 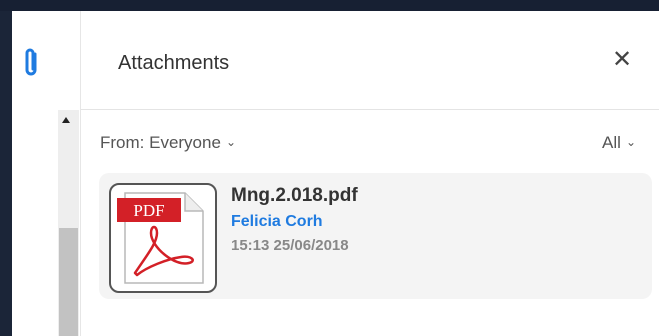 I want to click on close-icon: ✕, so click(x=622, y=60).